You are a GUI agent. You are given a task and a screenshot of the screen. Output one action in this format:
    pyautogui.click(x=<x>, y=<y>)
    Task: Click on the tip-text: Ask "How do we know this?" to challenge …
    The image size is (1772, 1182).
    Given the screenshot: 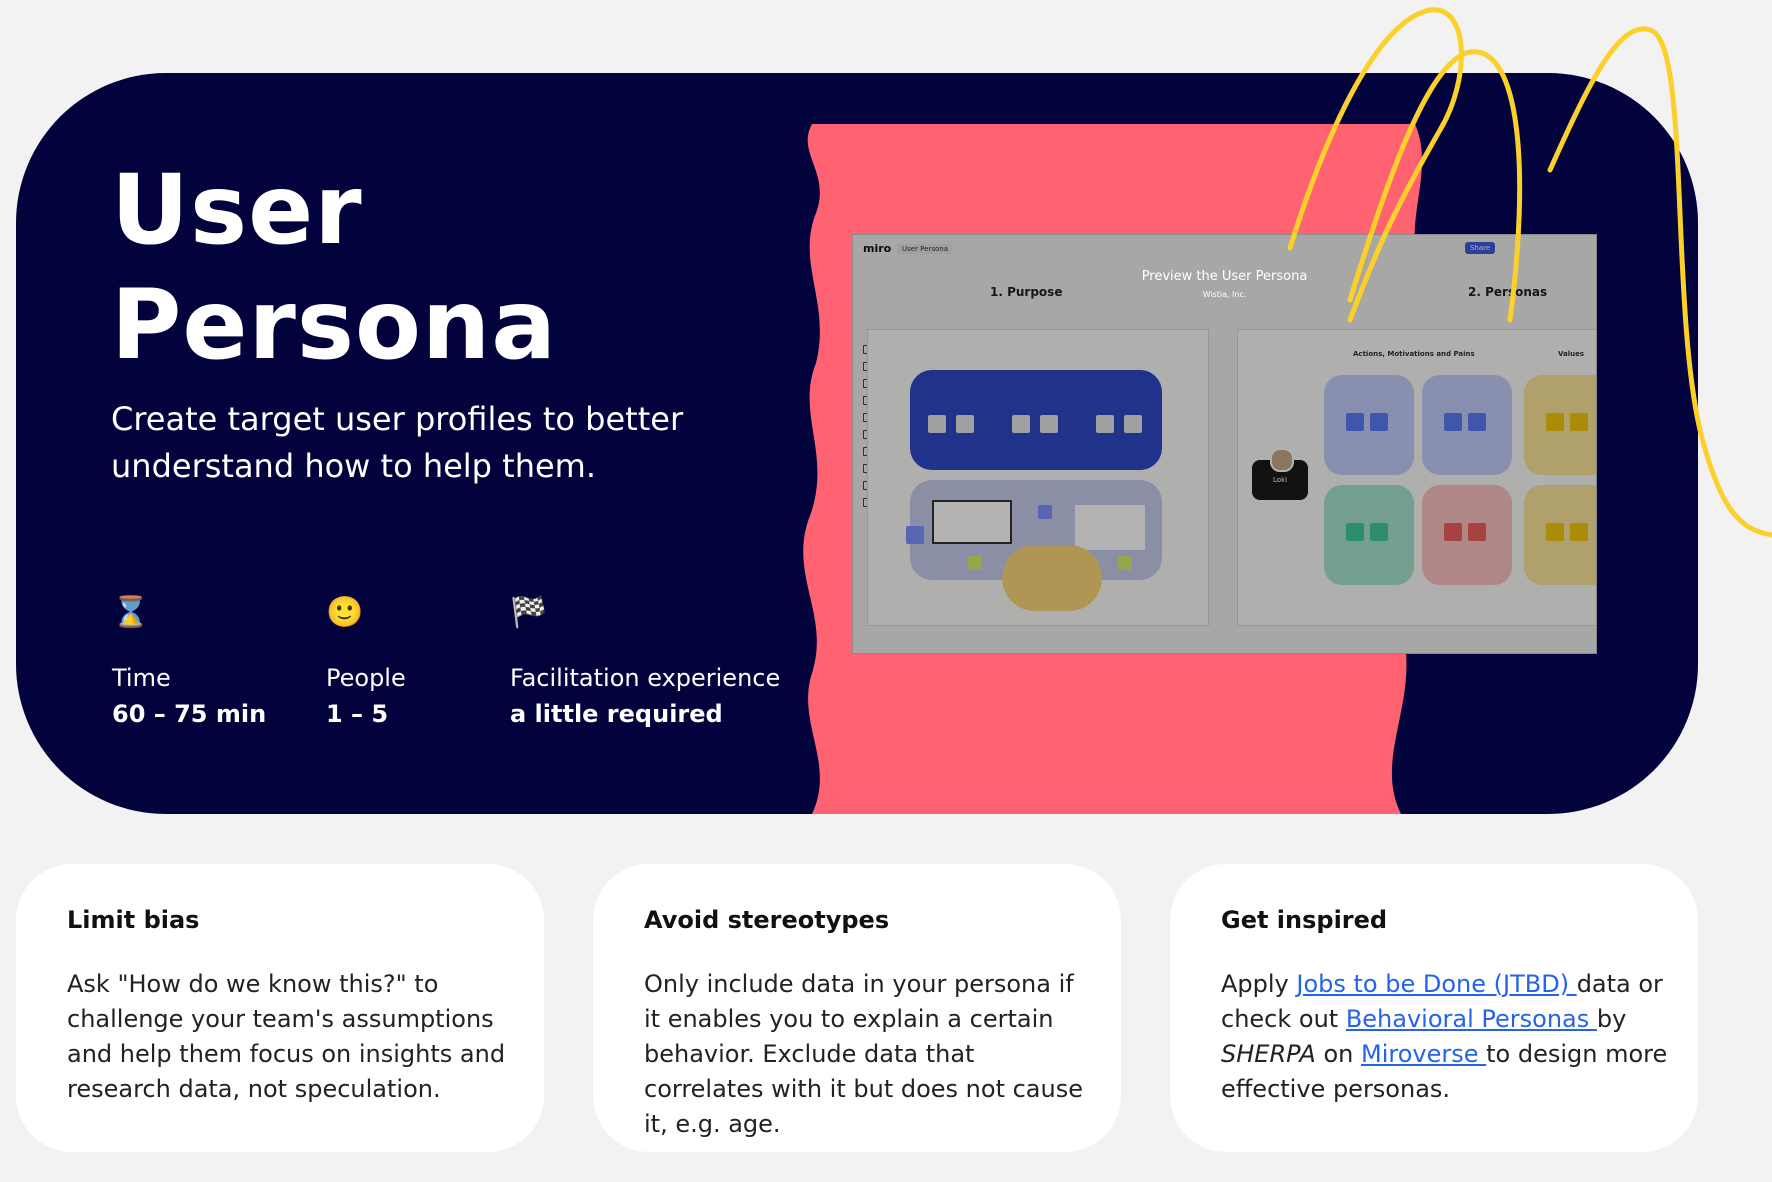 What is the action you would take?
    pyautogui.click(x=286, y=1036)
    